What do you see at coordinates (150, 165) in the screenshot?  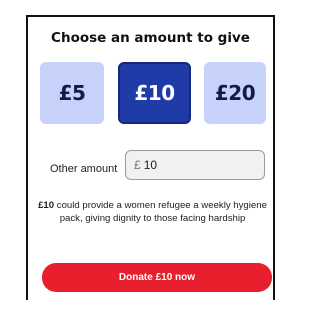 I see `other-amount-value: 10` at bounding box center [150, 165].